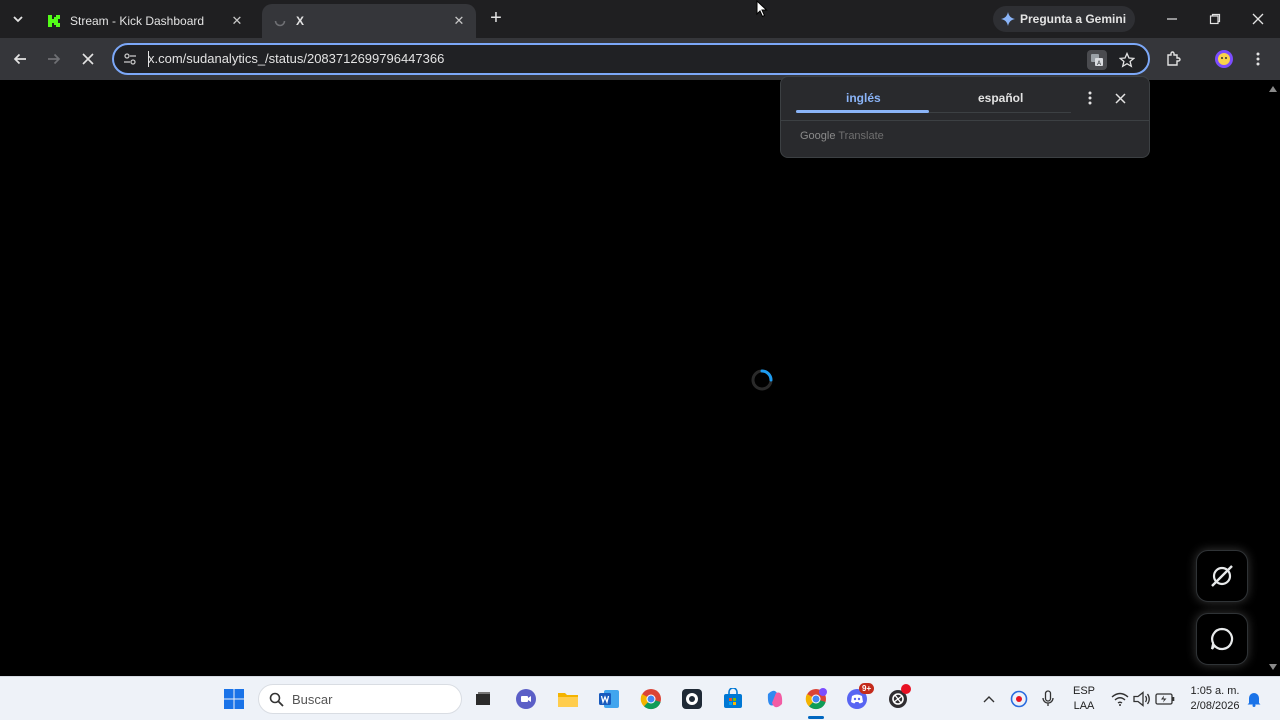  I want to click on translate-close-button, so click(1120, 98).